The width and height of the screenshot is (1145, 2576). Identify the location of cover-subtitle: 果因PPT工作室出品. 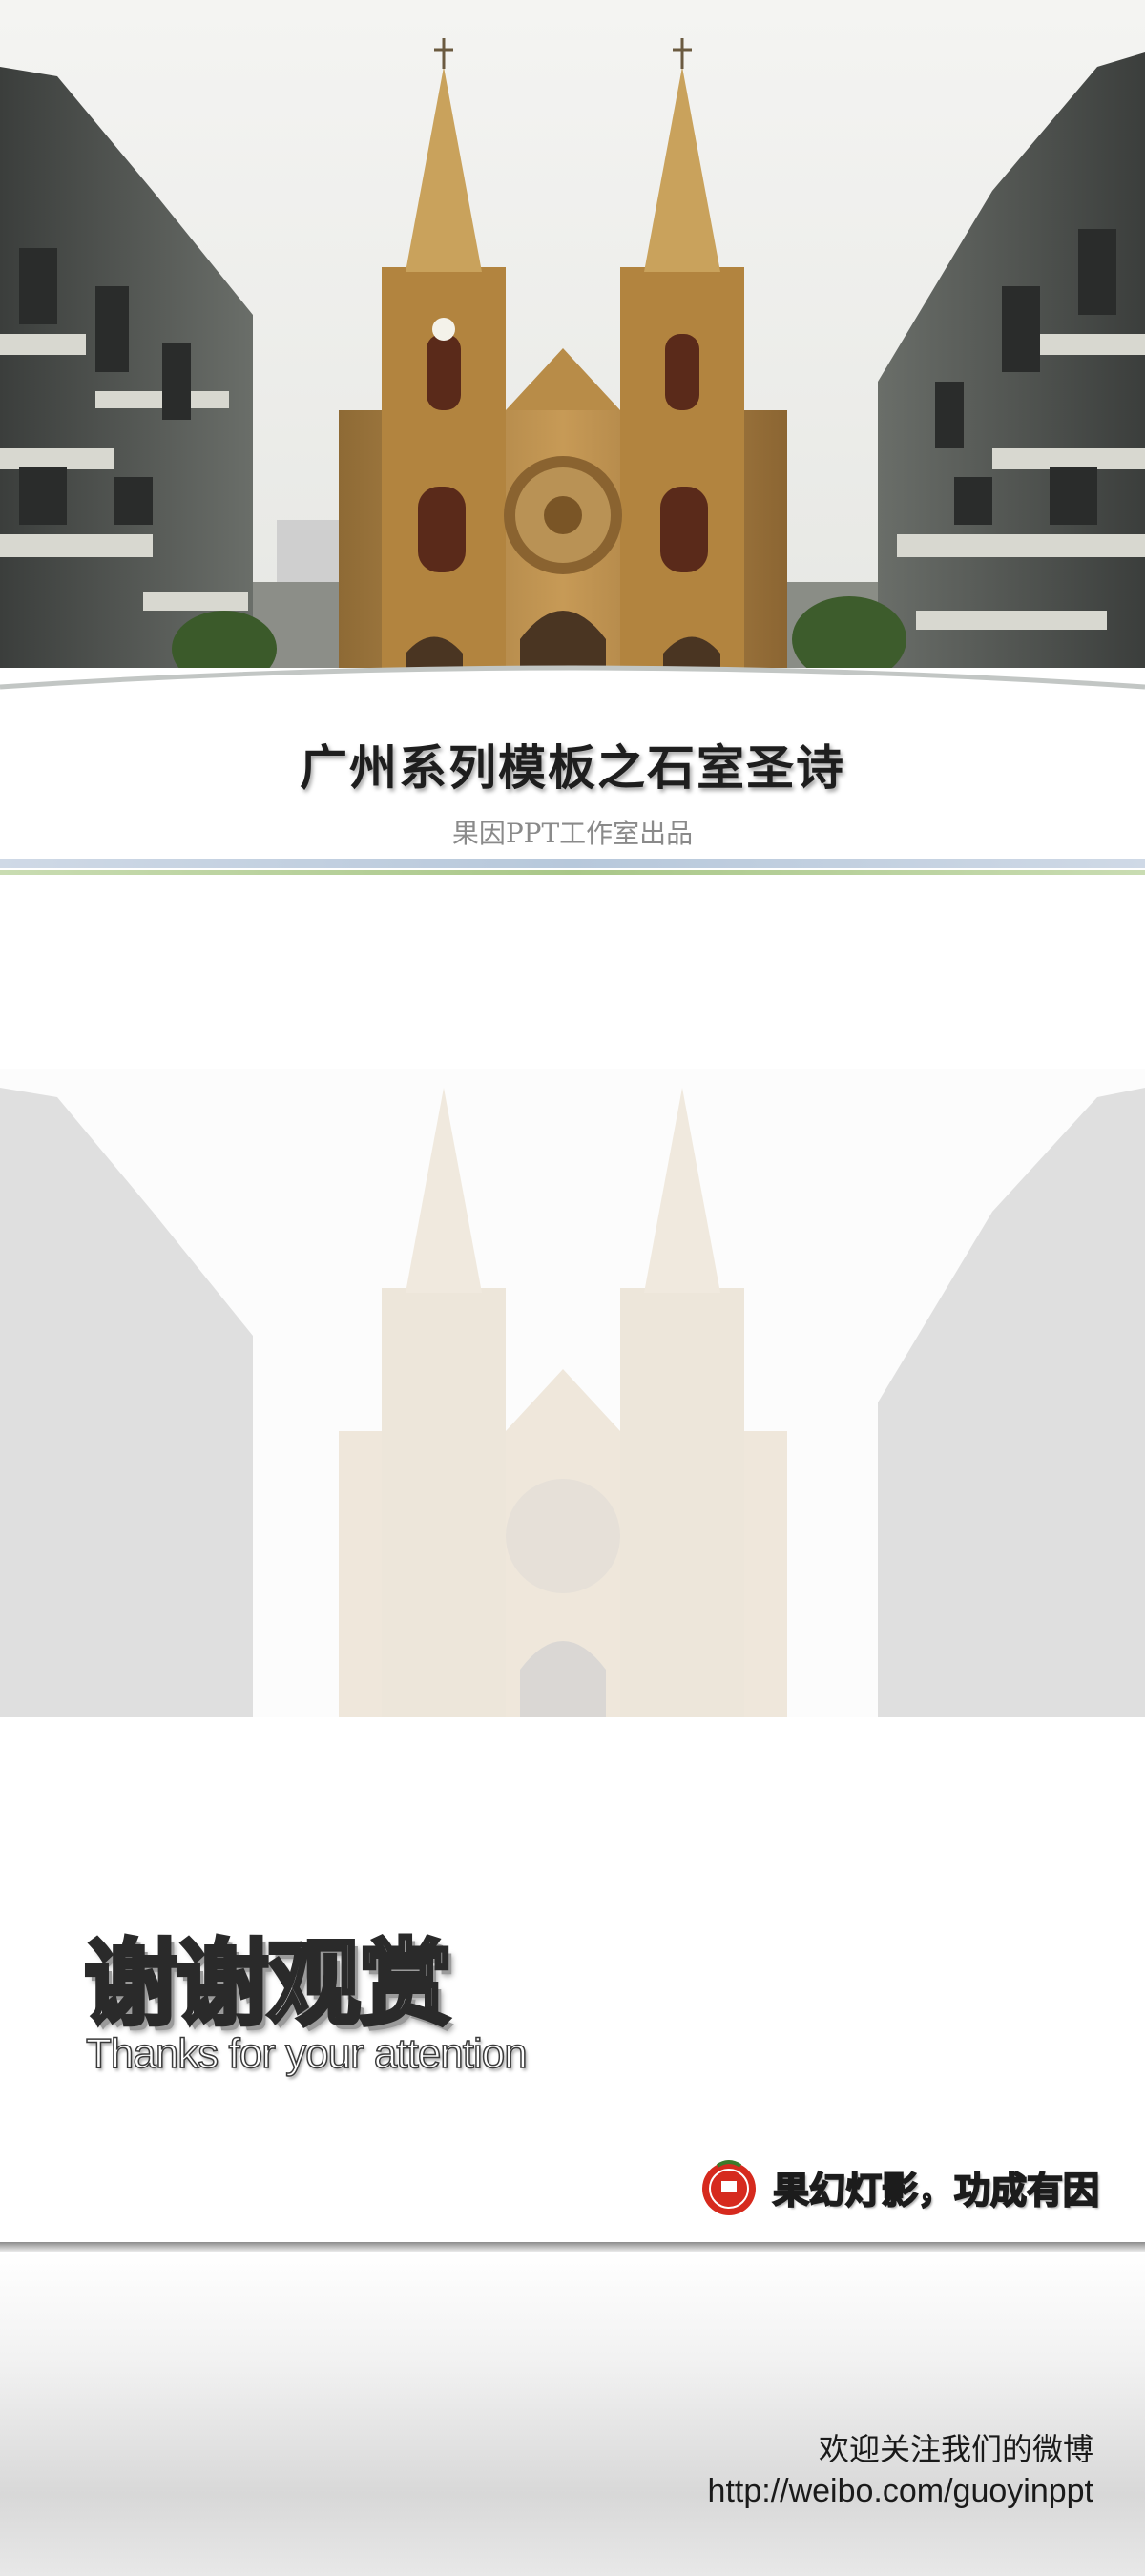
(572, 833).